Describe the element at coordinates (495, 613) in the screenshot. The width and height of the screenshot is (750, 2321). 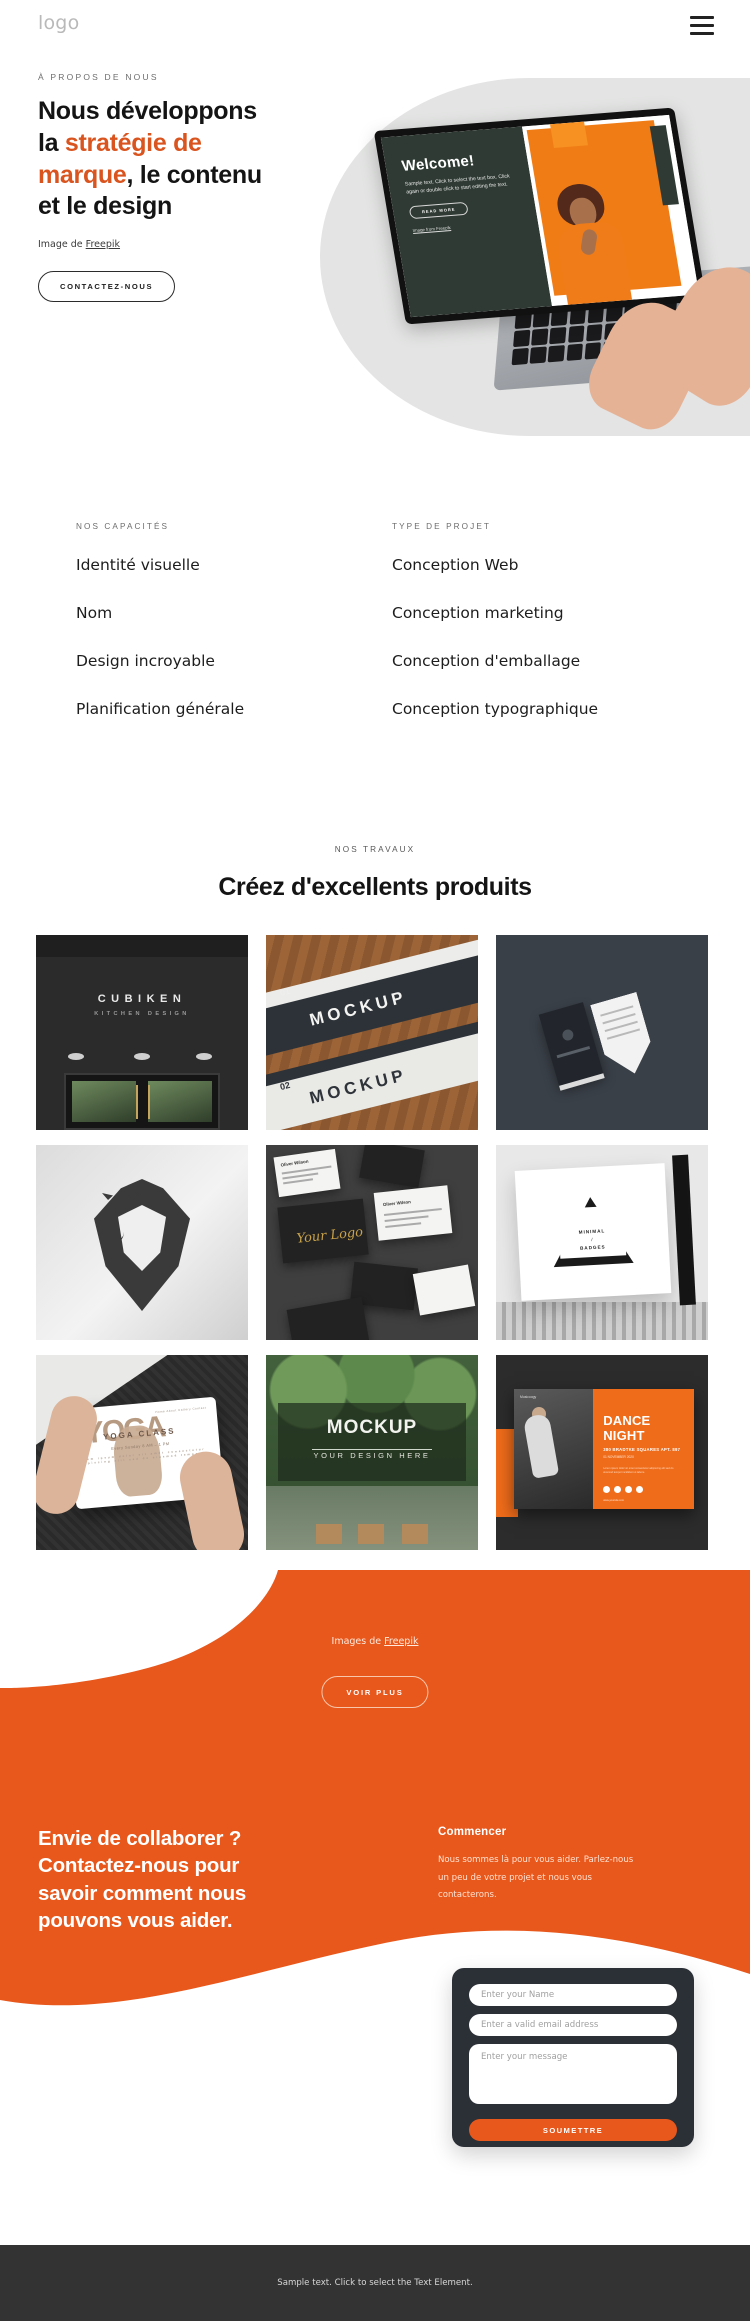
I see `list-item: Conception marketing` at that location.